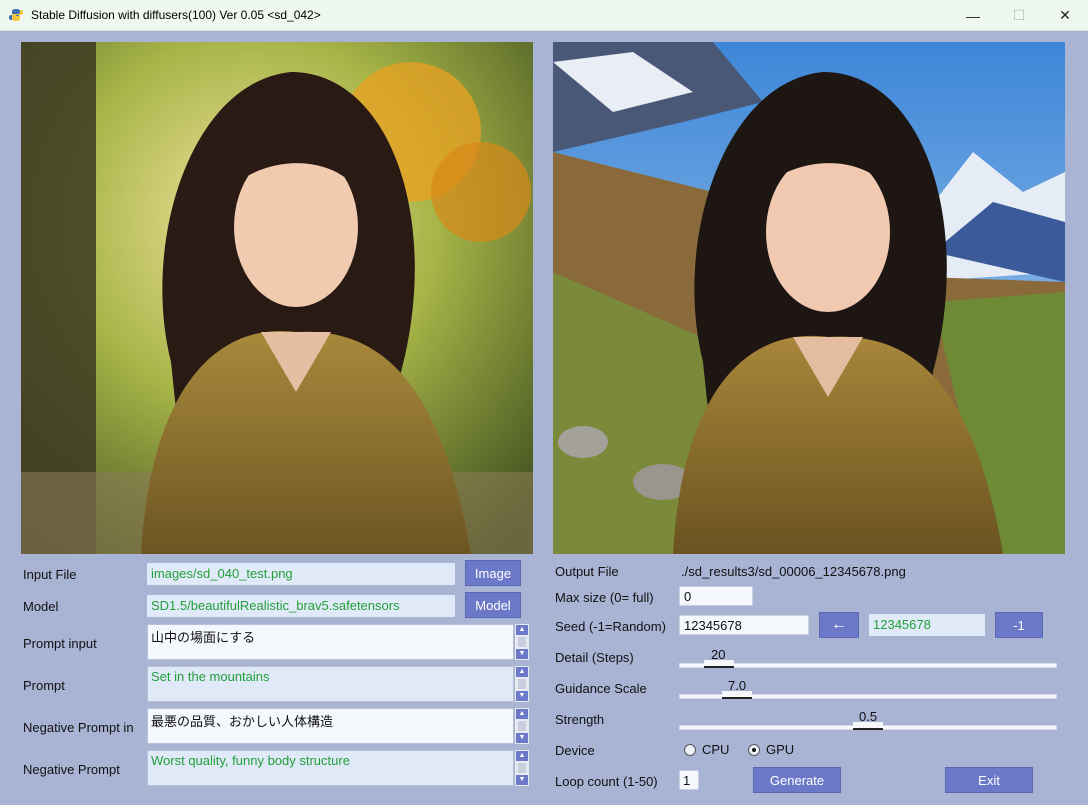 The image size is (1088, 805). I want to click on loop-count-input: 1, so click(689, 780).